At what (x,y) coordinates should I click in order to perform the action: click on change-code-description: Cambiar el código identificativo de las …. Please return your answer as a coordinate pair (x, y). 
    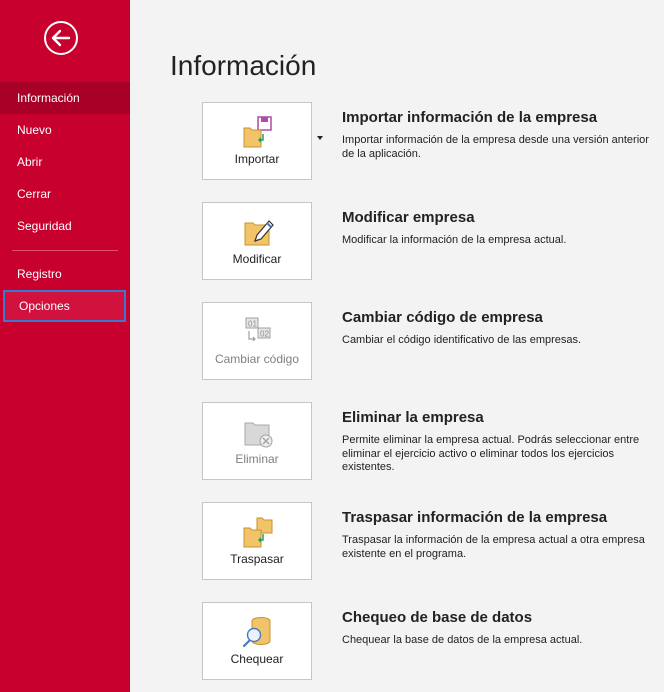
    Looking at the image, I should click on (462, 340).